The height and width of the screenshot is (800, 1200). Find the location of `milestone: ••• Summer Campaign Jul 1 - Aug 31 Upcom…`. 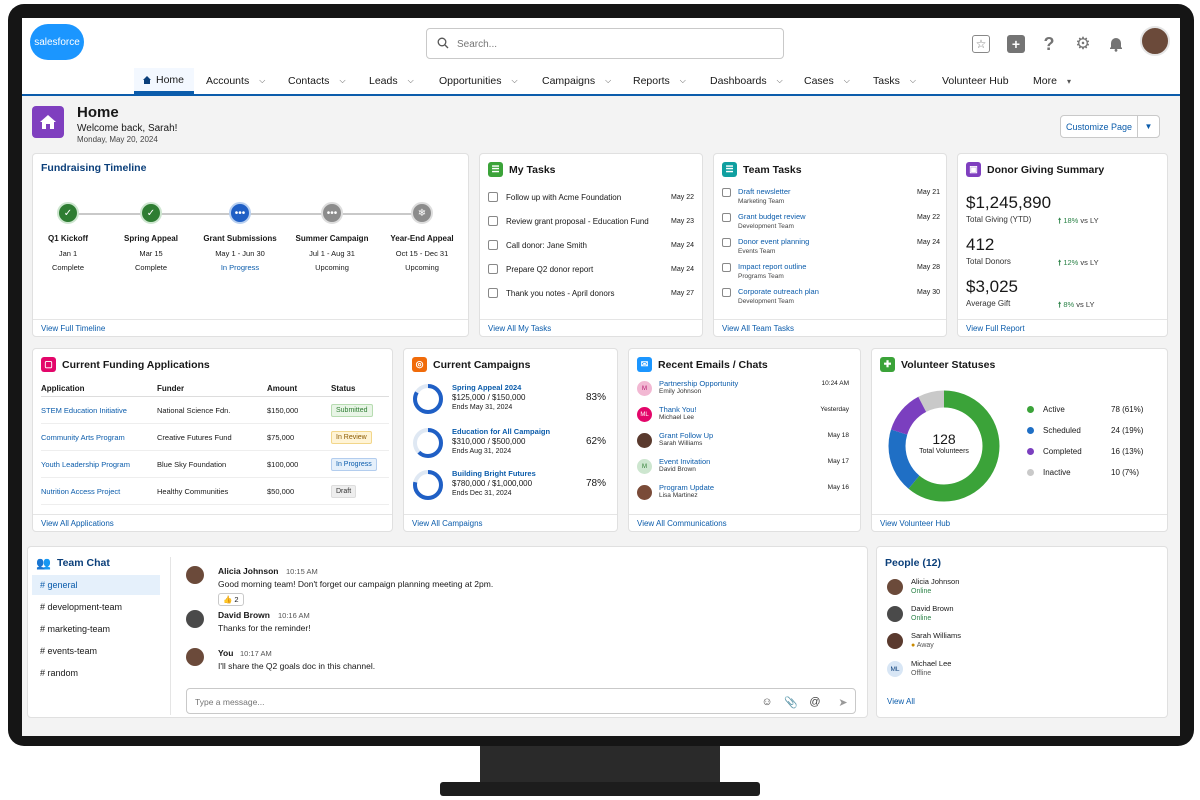

milestone: ••• Summer Campaign Jul 1 - Aug 31 Upcom… is located at coordinates (332, 237).